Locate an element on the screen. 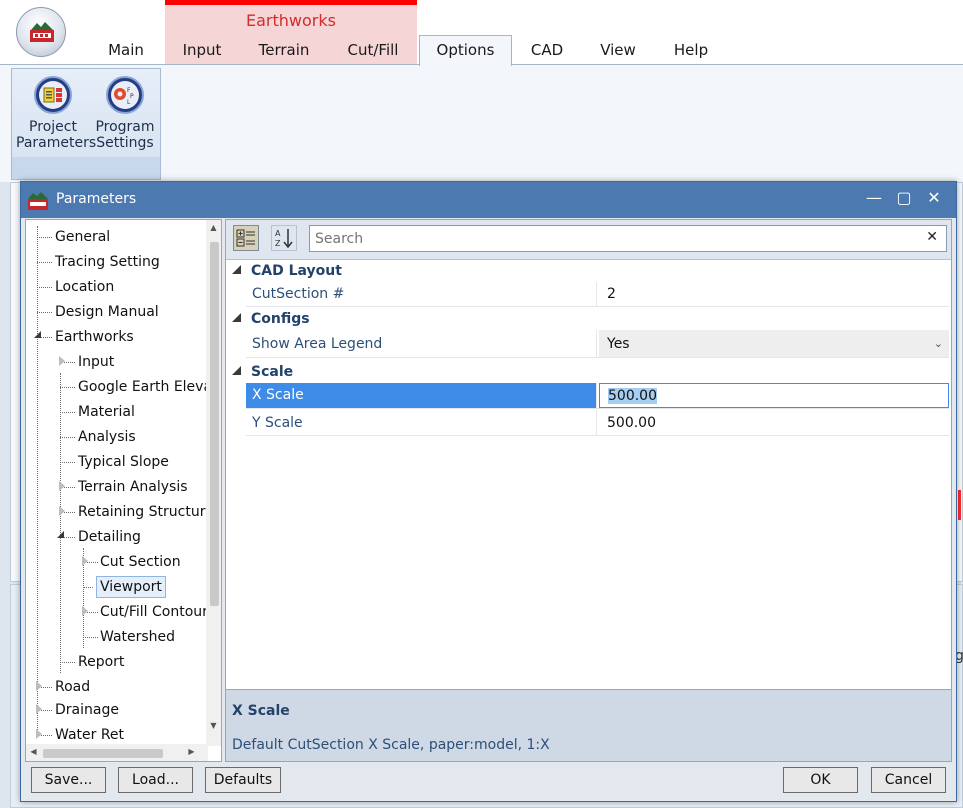  tab-options: Options is located at coordinates (465, 50).